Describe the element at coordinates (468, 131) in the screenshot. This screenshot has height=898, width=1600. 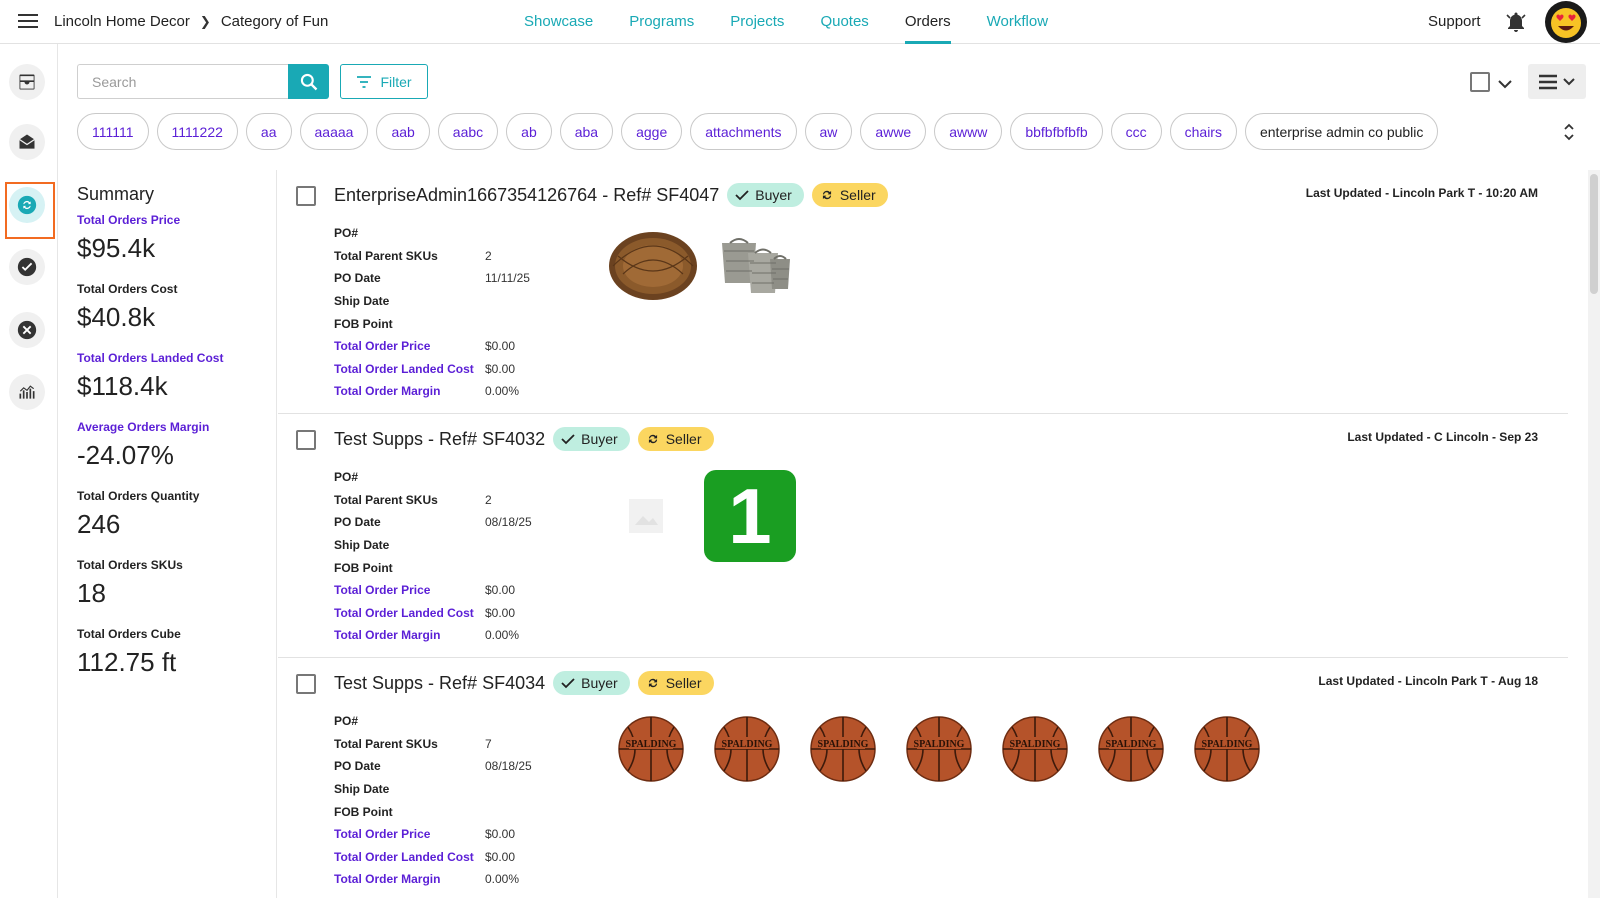
I see `tag-chip: aabc` at that location.